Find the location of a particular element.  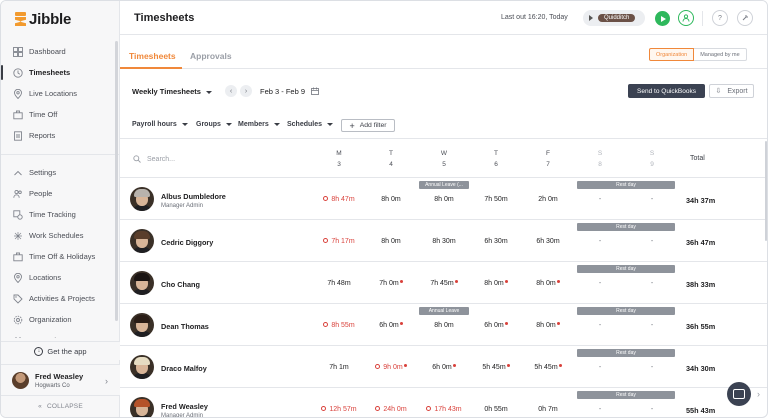

time-cell: 12h 57m is located at coordinates (339, 409).